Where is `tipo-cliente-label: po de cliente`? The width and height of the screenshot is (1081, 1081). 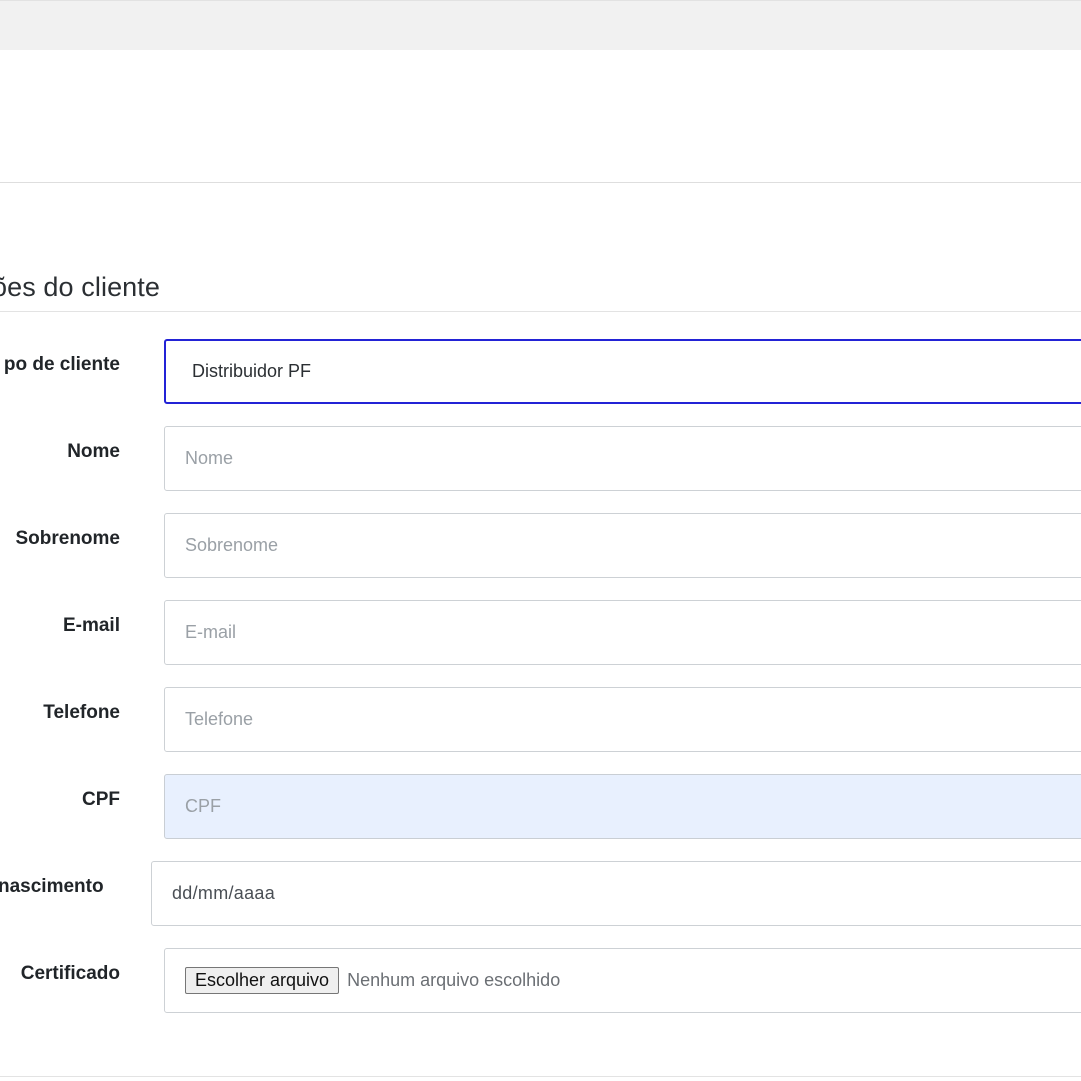
tipo-cliente-label: po de cliente is located at coordinates (62, 365).